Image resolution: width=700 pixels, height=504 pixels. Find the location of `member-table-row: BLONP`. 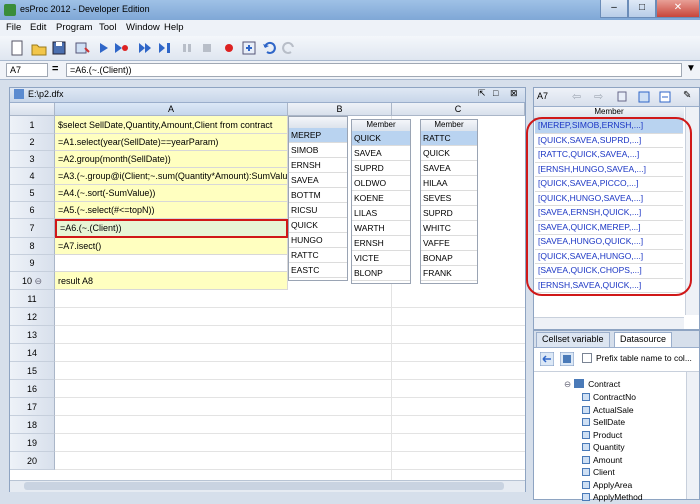

member-table-row: BLONP is located at coordinates (381, 273).